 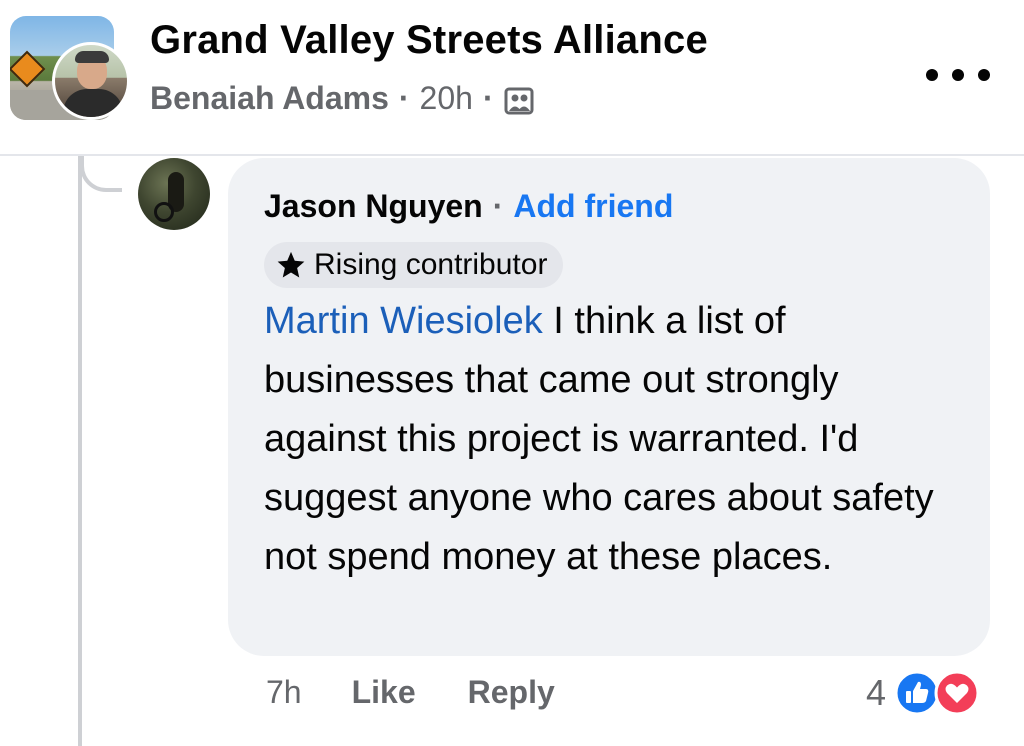 I want to click on rising-contributor-badge: Rising contributor, so click(x=414, y=265).